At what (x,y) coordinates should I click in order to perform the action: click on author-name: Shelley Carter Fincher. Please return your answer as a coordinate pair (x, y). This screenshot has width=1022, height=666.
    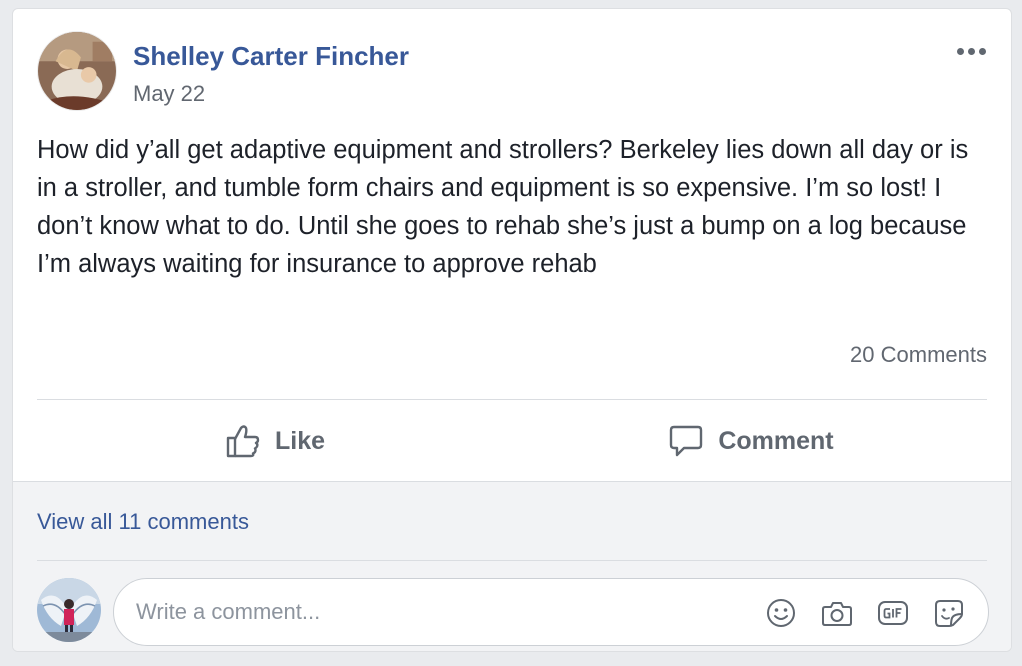
    Looking at the image, I should click on (271, 56).